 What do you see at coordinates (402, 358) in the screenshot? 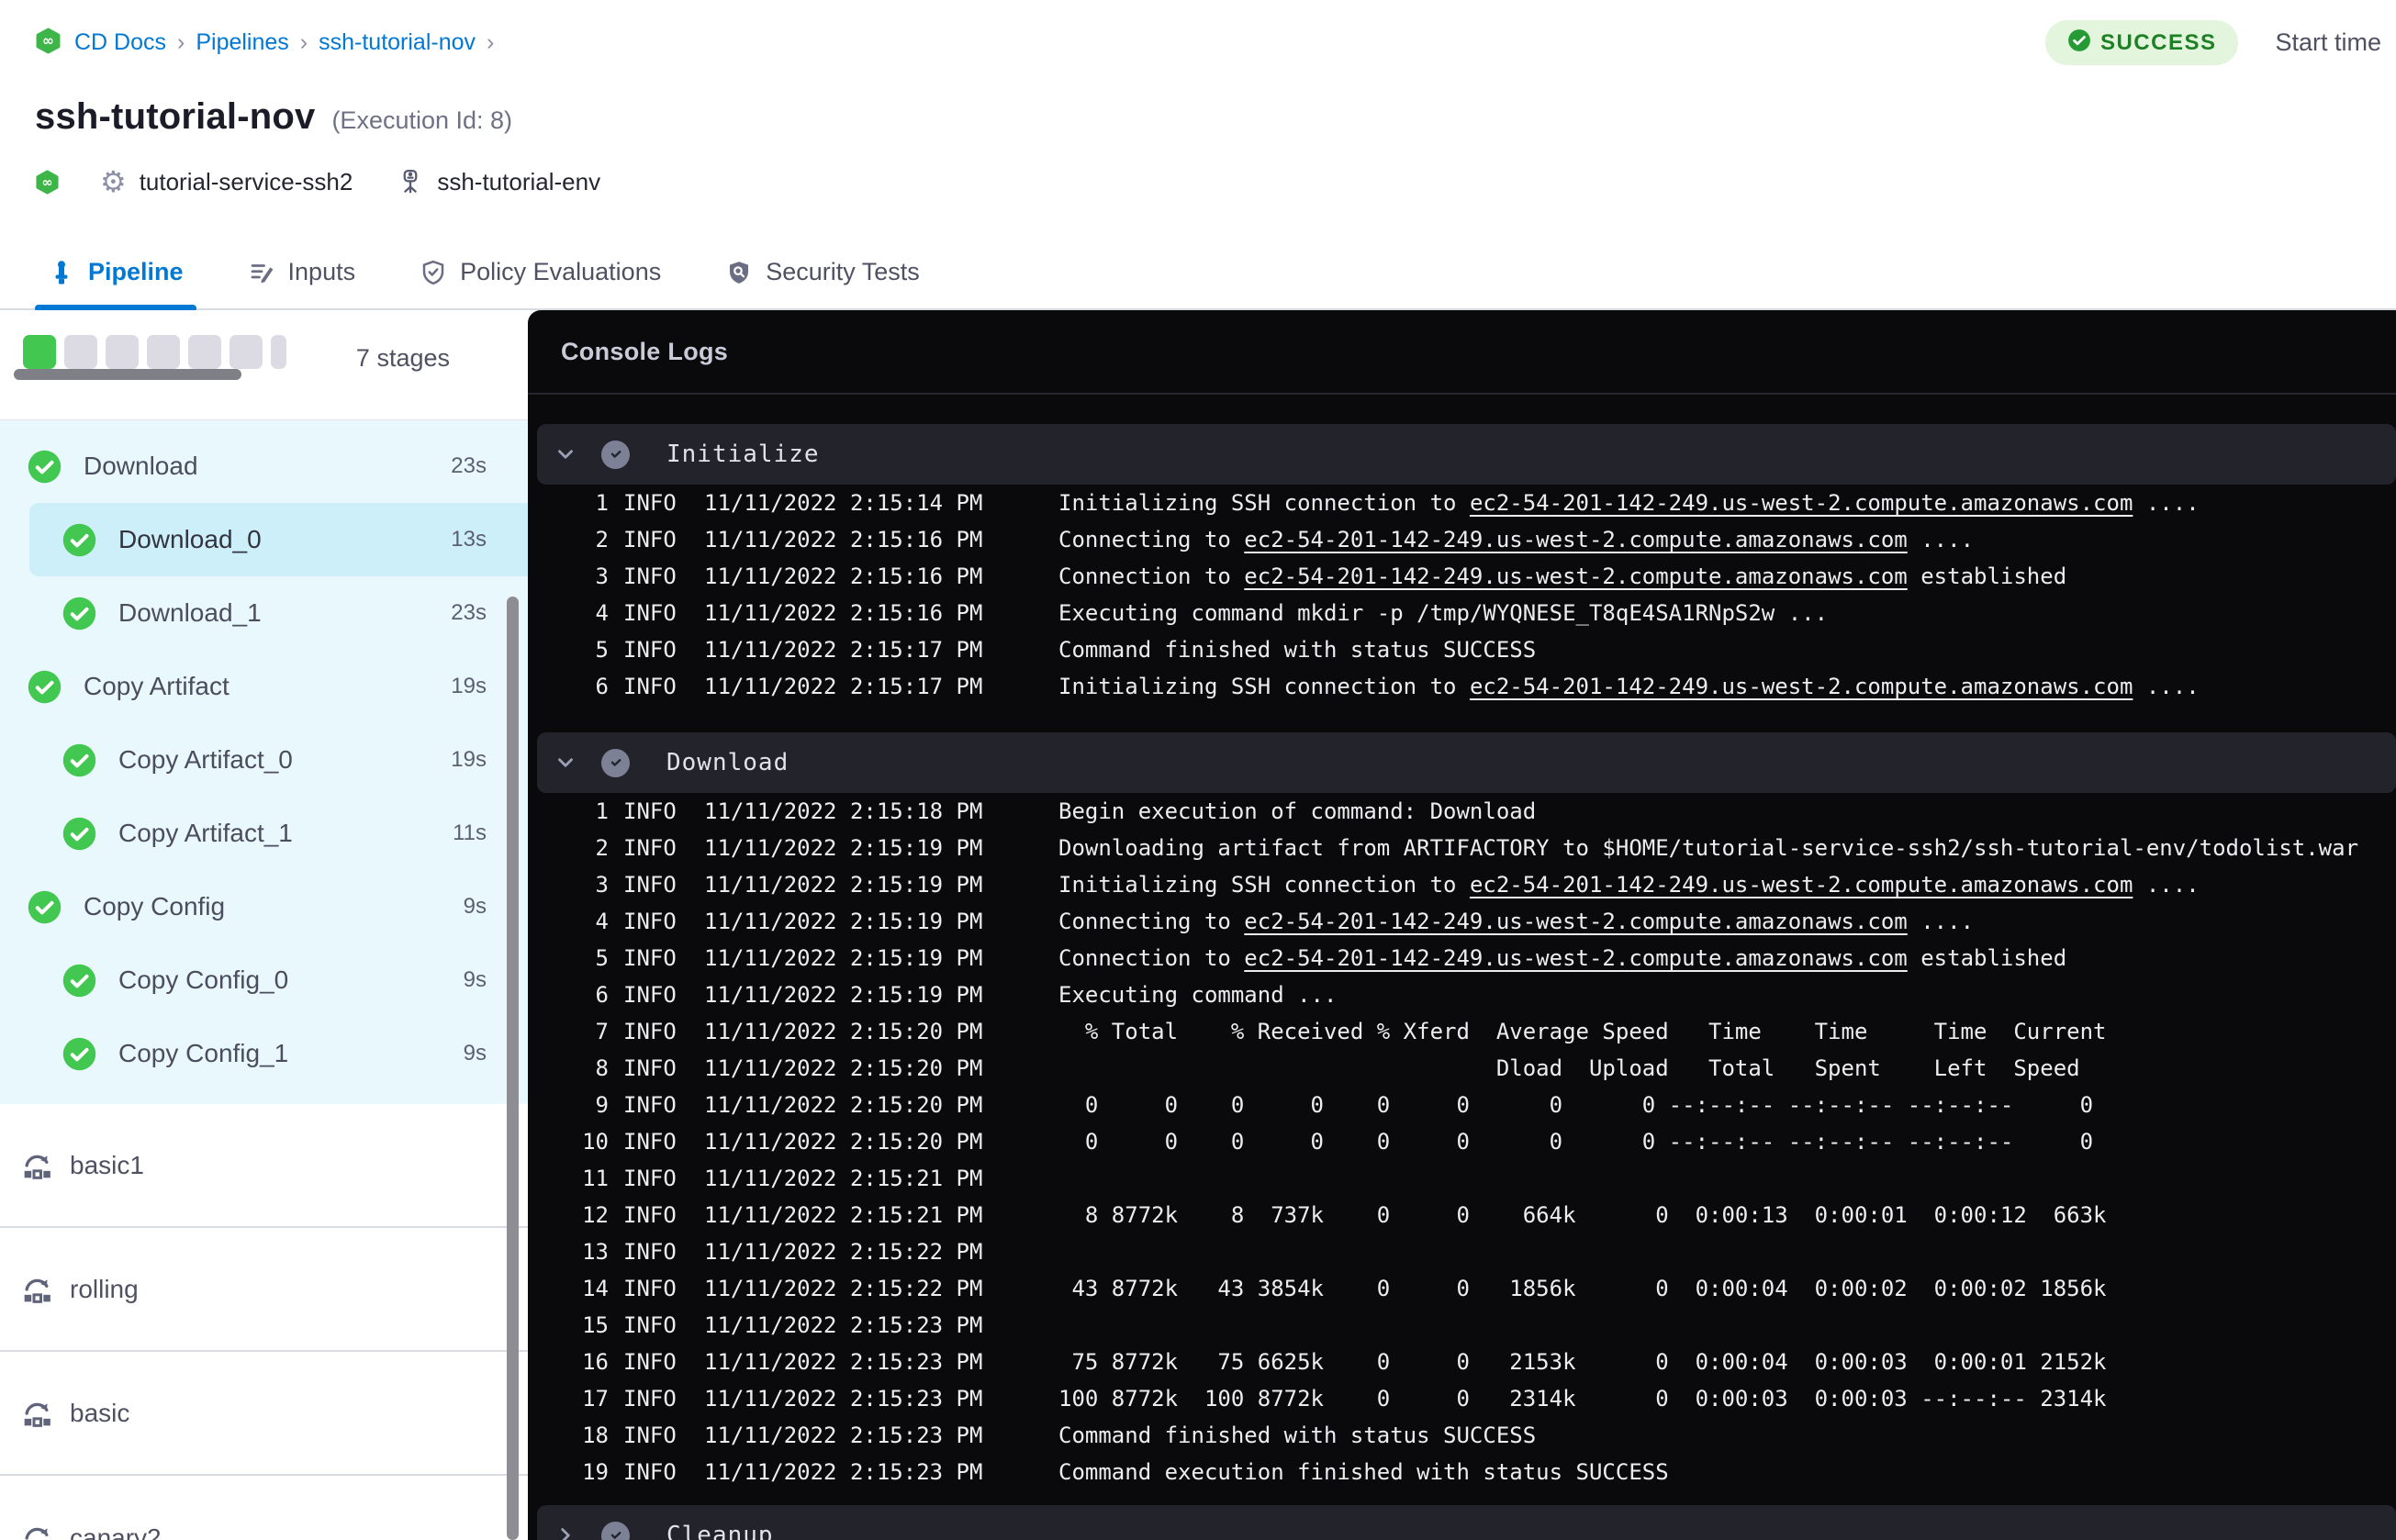
I see `stage-count-label: 7 stages` at bounding box center [402, 358].